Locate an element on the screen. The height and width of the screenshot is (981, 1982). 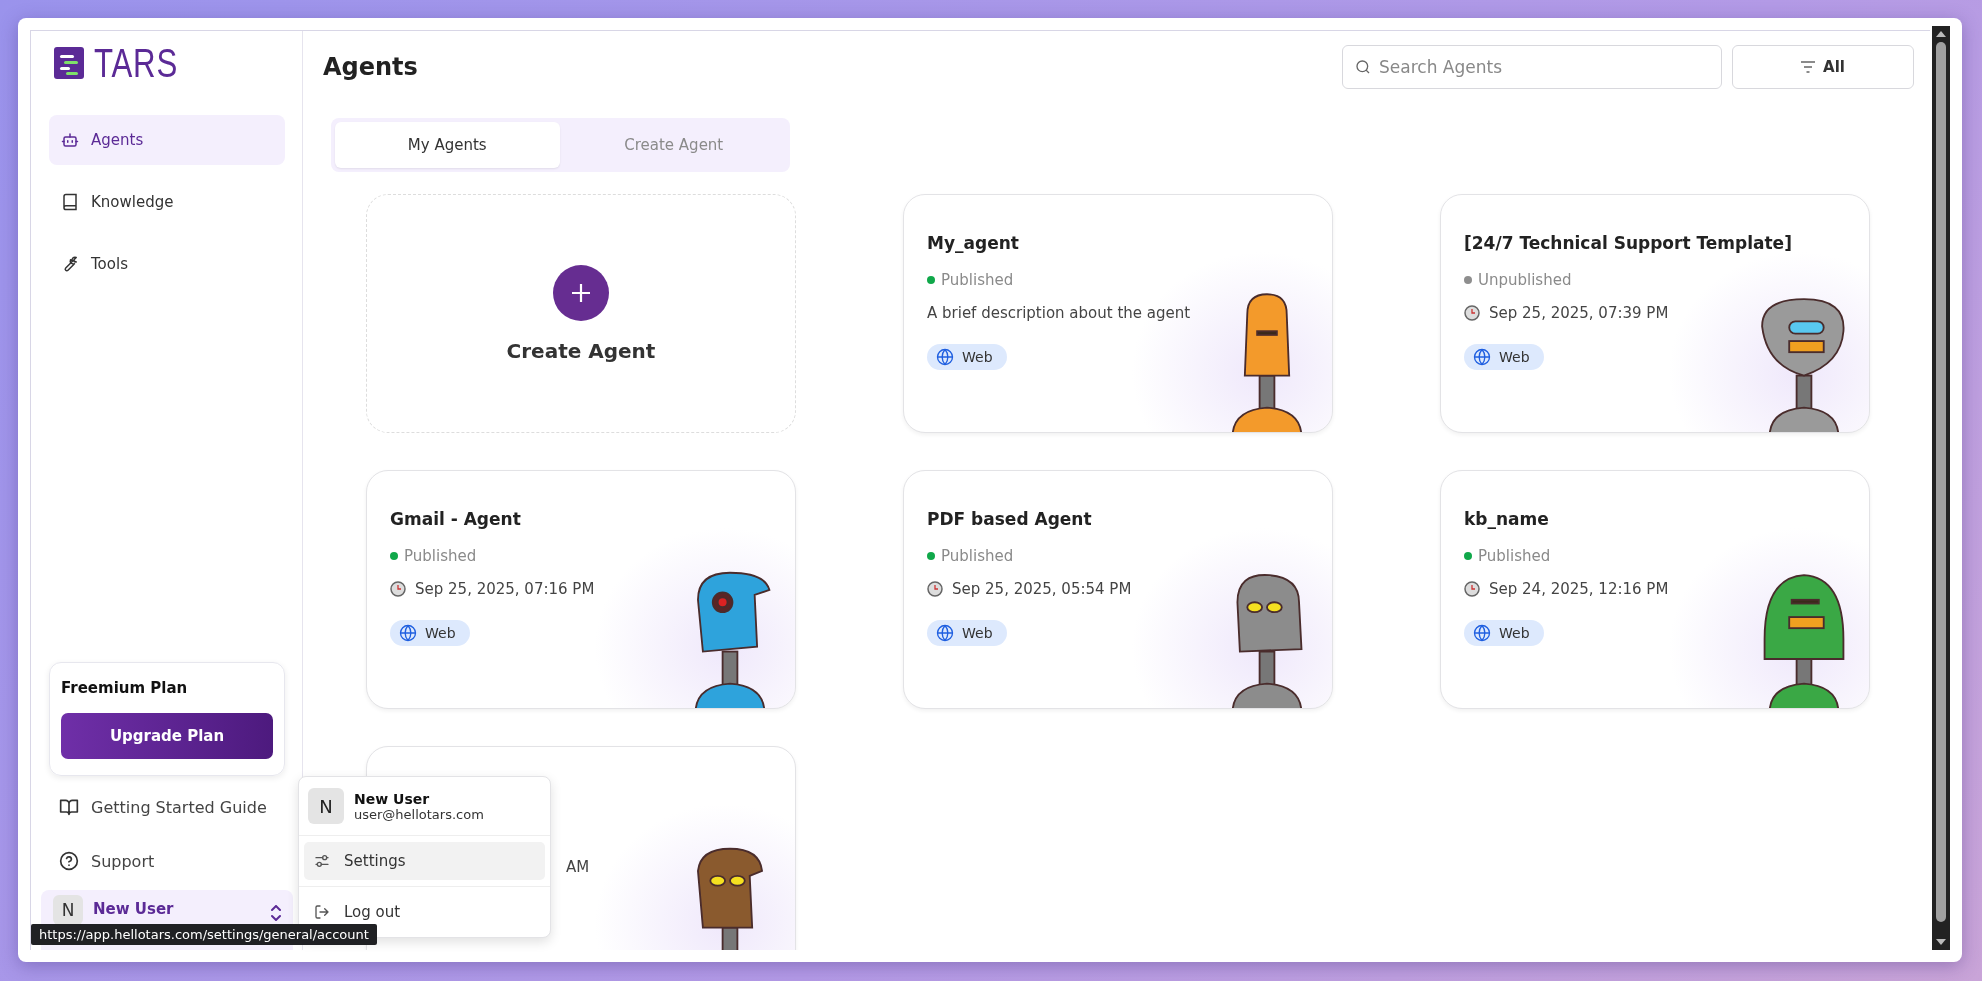
agent-card: My_agent Published A brief description about the agent Web is located at coordinates (1118, 313).